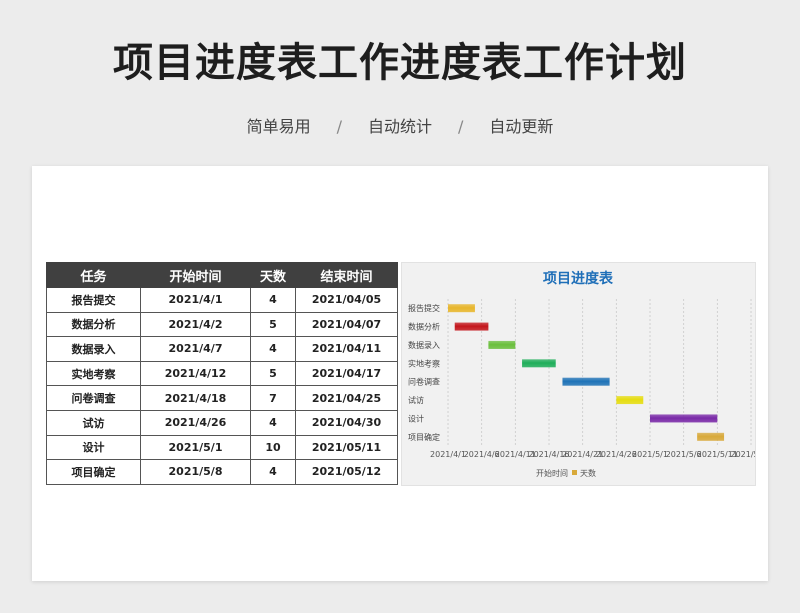 This screenshot has height=613, width=800. Describe the element at coordinates (424, 327) in the screenshot. I see `y-category-label: 数据分析` at that location.